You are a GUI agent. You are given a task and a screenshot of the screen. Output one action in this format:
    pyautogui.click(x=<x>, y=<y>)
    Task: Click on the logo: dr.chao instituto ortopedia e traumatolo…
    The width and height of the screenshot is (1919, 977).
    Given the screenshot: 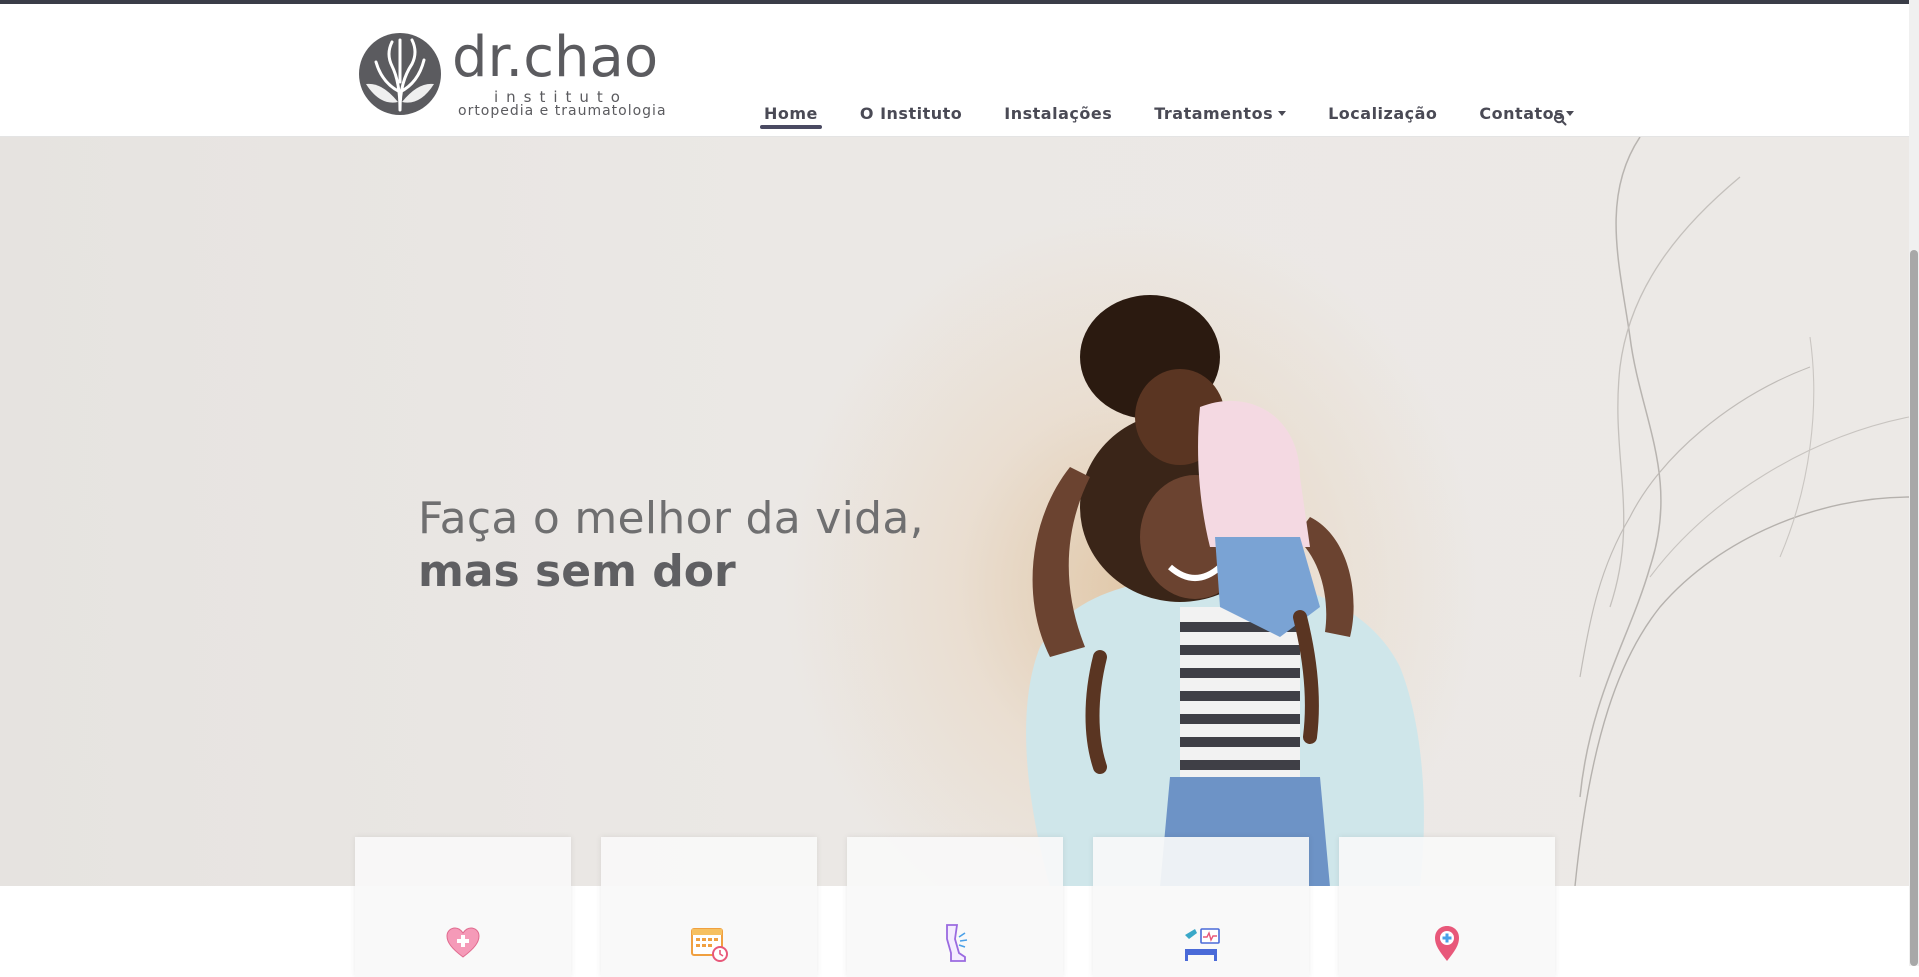 What is the action you would take?
    pyautogui.click(x=518, y=76)
    